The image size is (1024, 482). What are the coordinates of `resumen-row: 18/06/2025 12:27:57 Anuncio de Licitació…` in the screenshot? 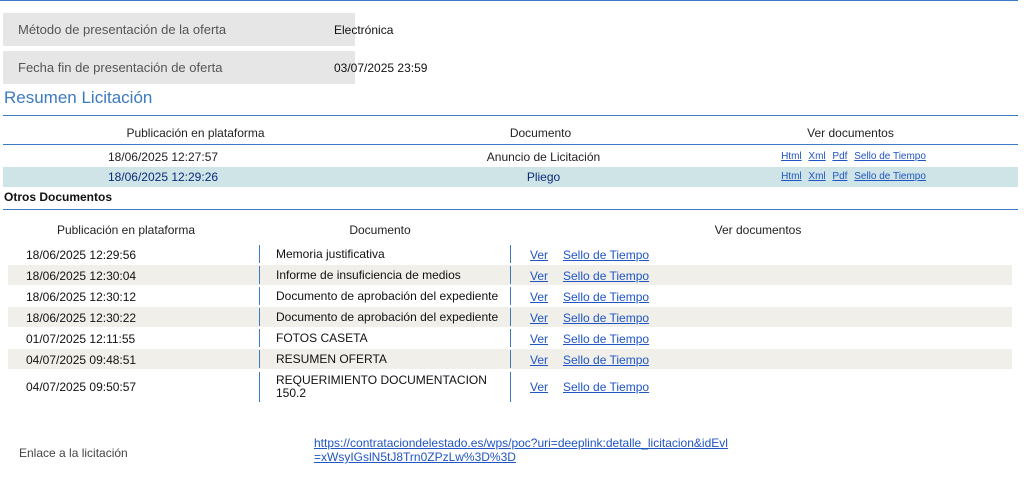 It's located at (510, 157).